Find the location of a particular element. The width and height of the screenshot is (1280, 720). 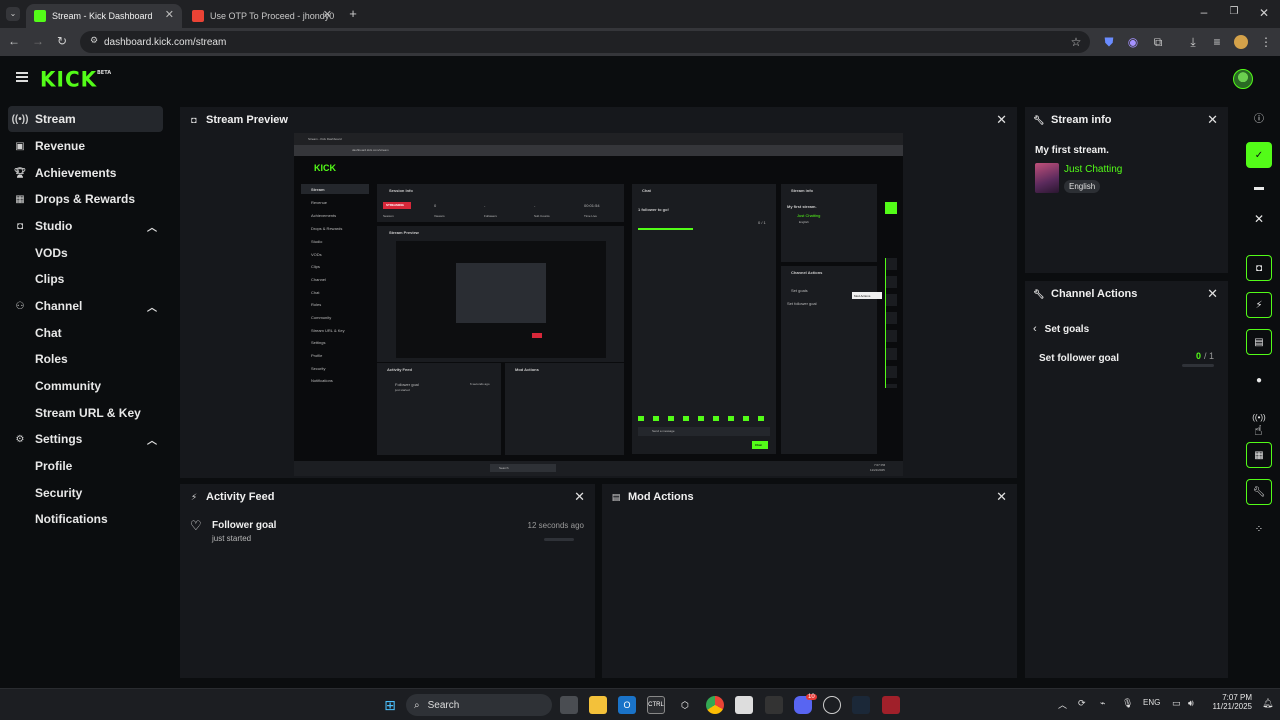

url-input: ⚙ dashboard.kick.com/stream ☆ is located at coordinates (585, 42).